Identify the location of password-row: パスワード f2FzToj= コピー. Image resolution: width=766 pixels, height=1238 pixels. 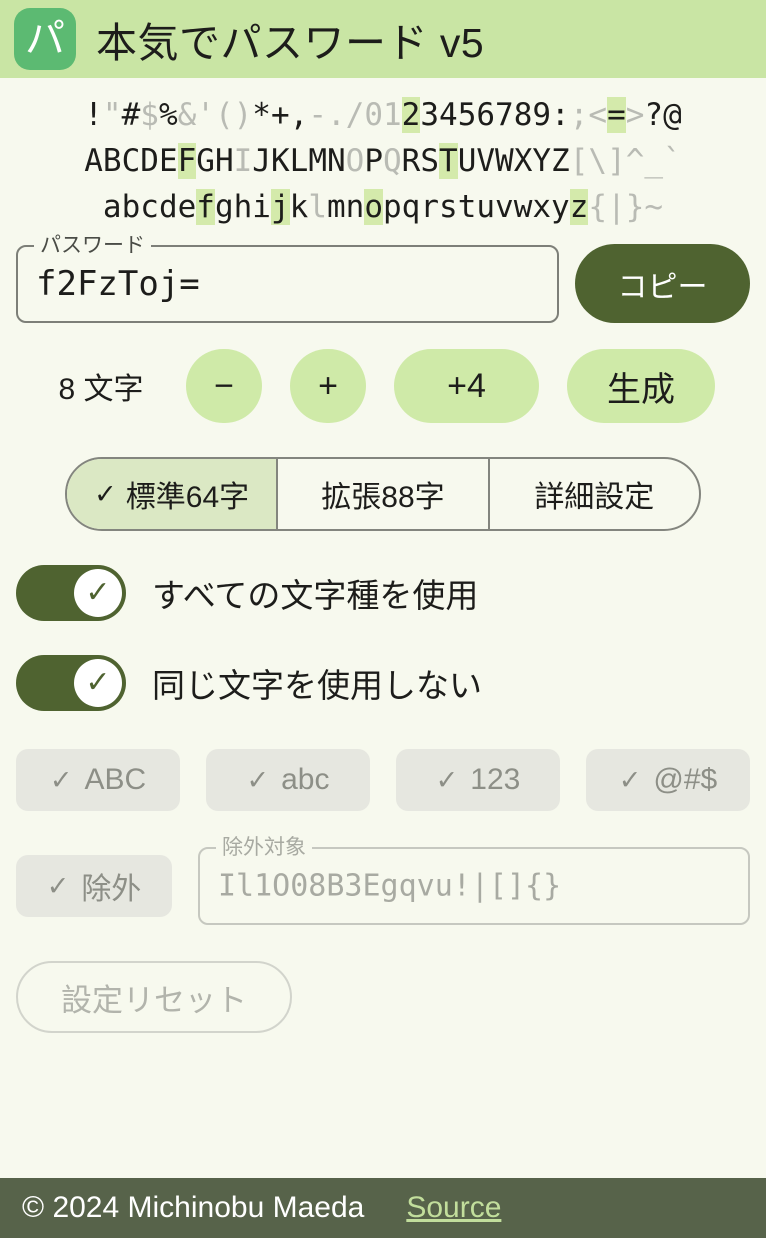
(383, 277).